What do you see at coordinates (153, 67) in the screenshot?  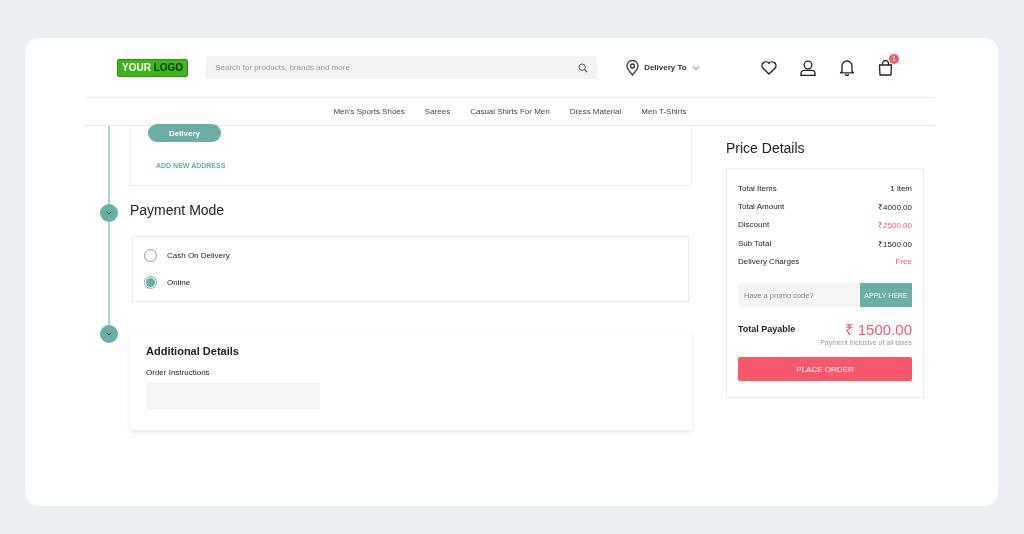 I see `logo: YOUR LOGO` at bounding box center [153, 67].